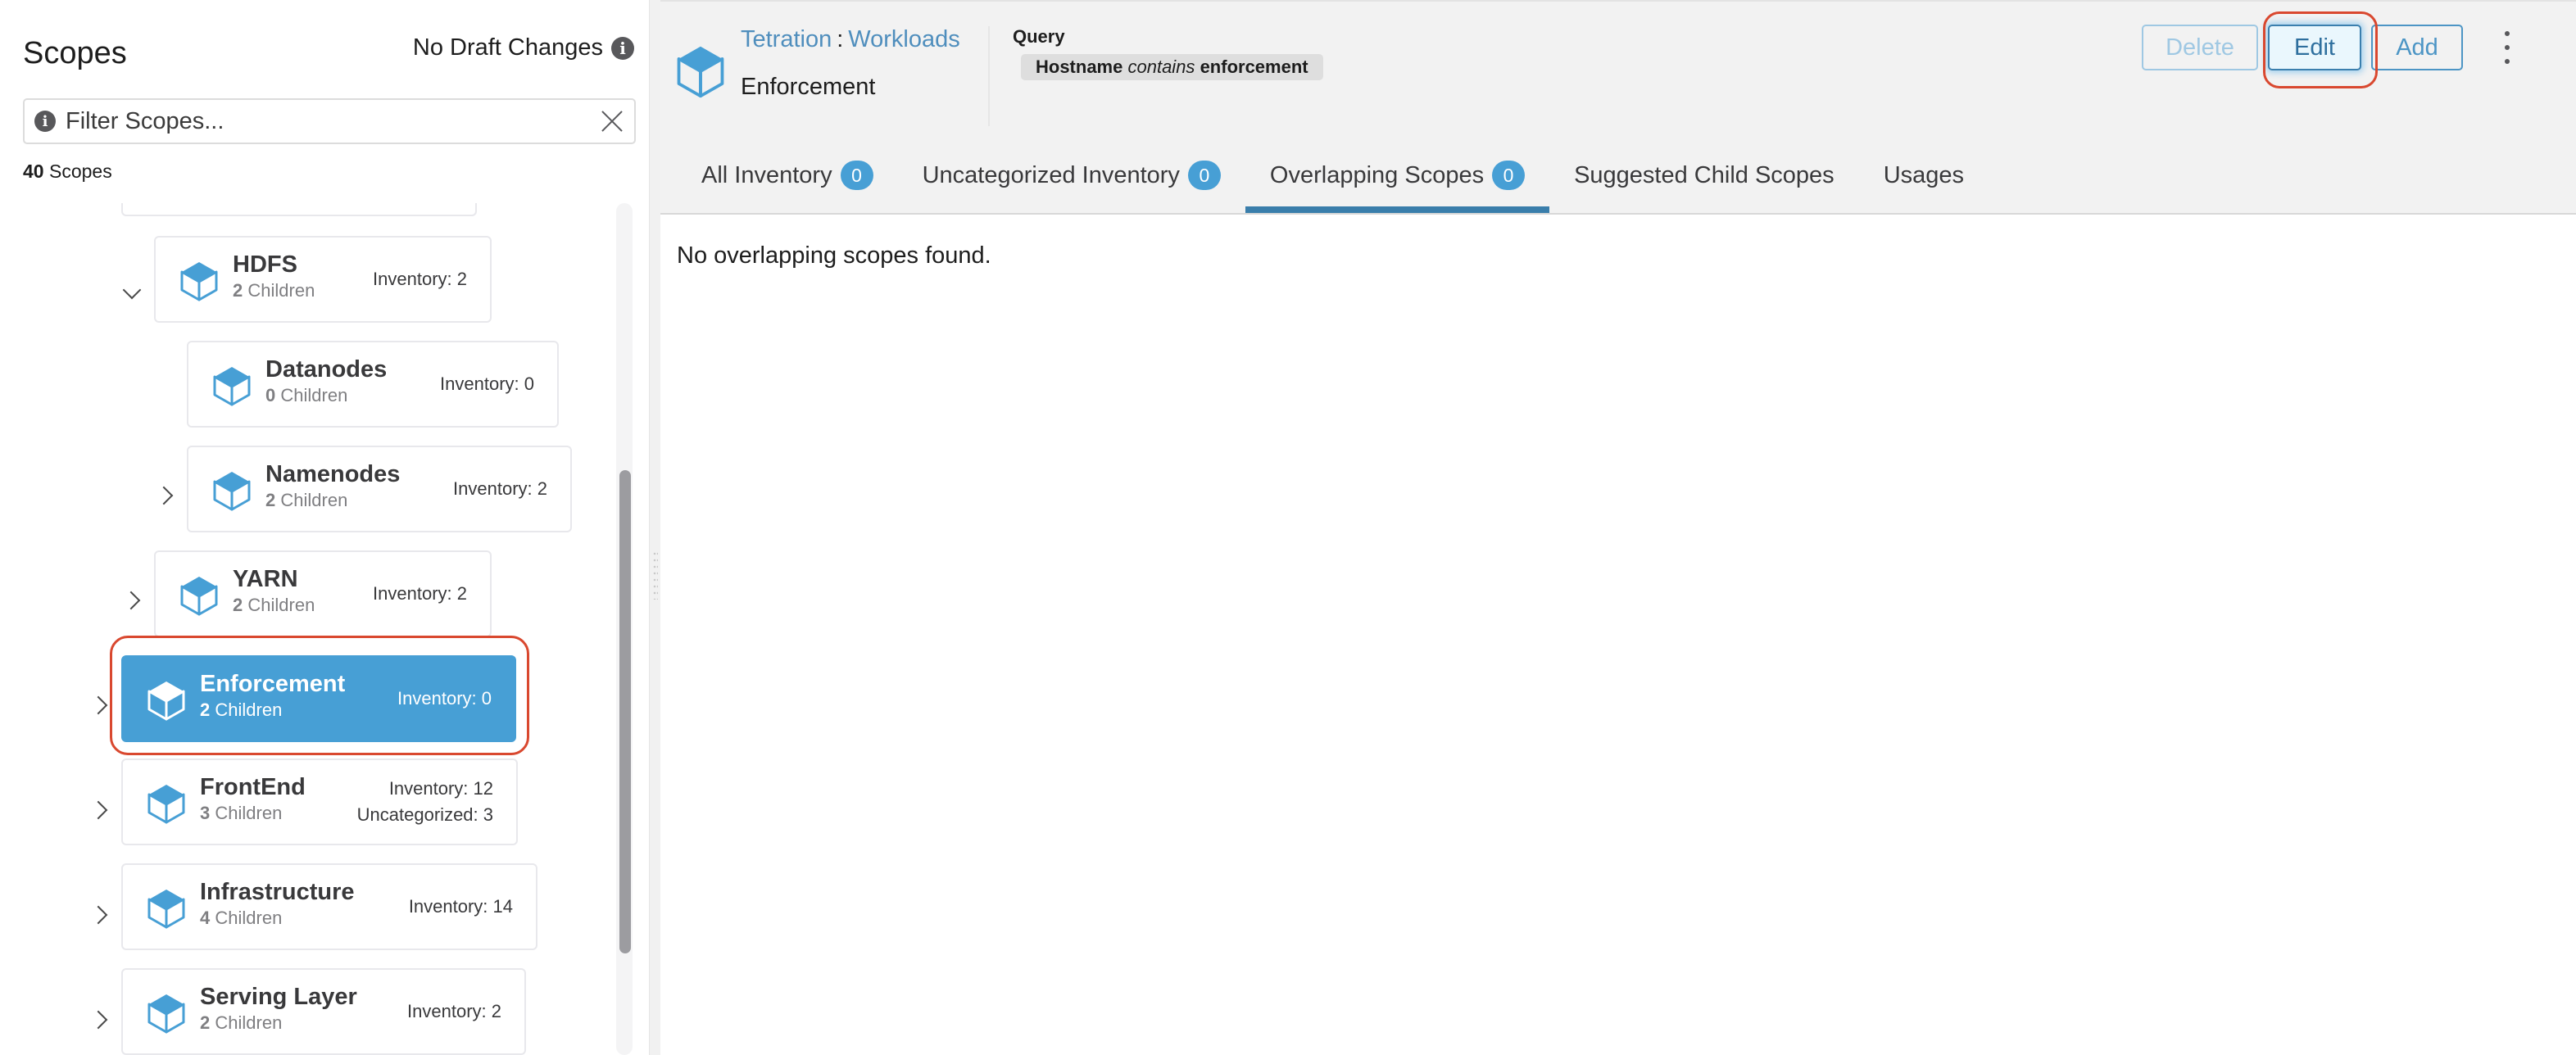  Describe the element at coordinates (460, 906) in the screenshot. I see `scope-inventory: Inventory: 14` at that location.